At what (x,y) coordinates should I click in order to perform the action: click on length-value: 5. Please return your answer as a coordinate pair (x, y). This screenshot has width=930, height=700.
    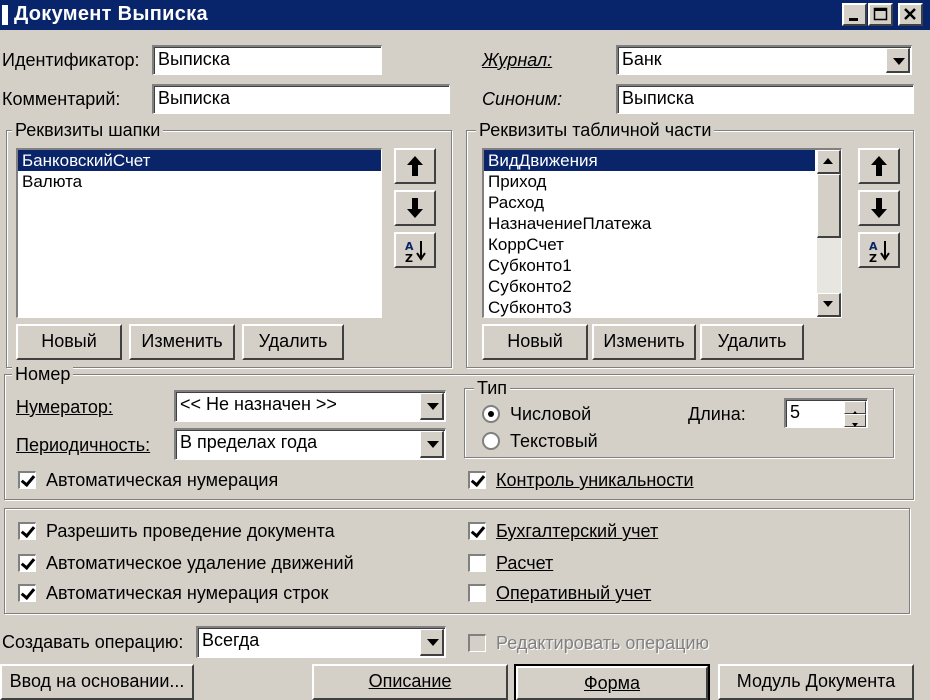
    Looking at the image, I should click on (795, 412).